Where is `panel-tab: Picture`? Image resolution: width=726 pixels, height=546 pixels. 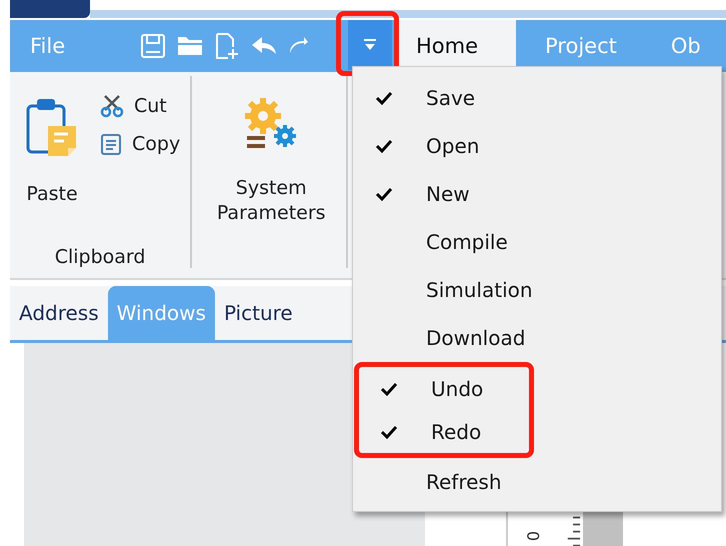
panel-tab: Picture is located at coordinates (258, 313).